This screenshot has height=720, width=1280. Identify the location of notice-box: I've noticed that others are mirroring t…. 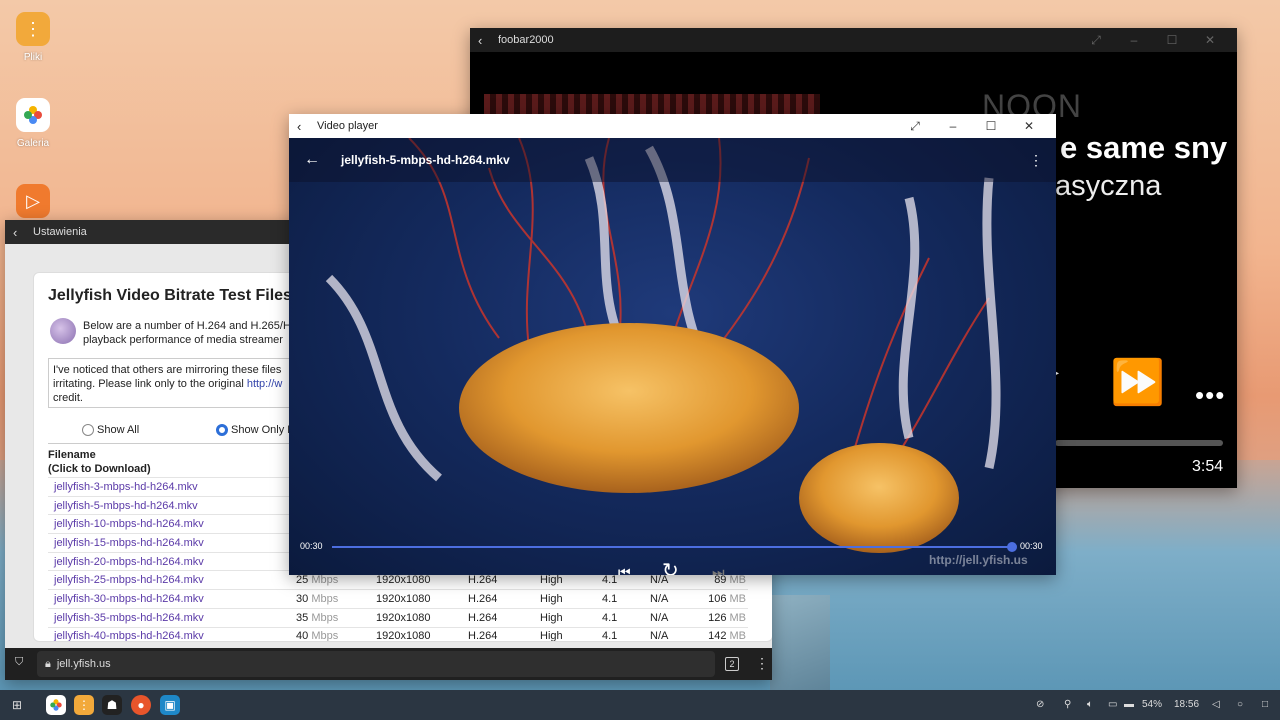
(178, 383).